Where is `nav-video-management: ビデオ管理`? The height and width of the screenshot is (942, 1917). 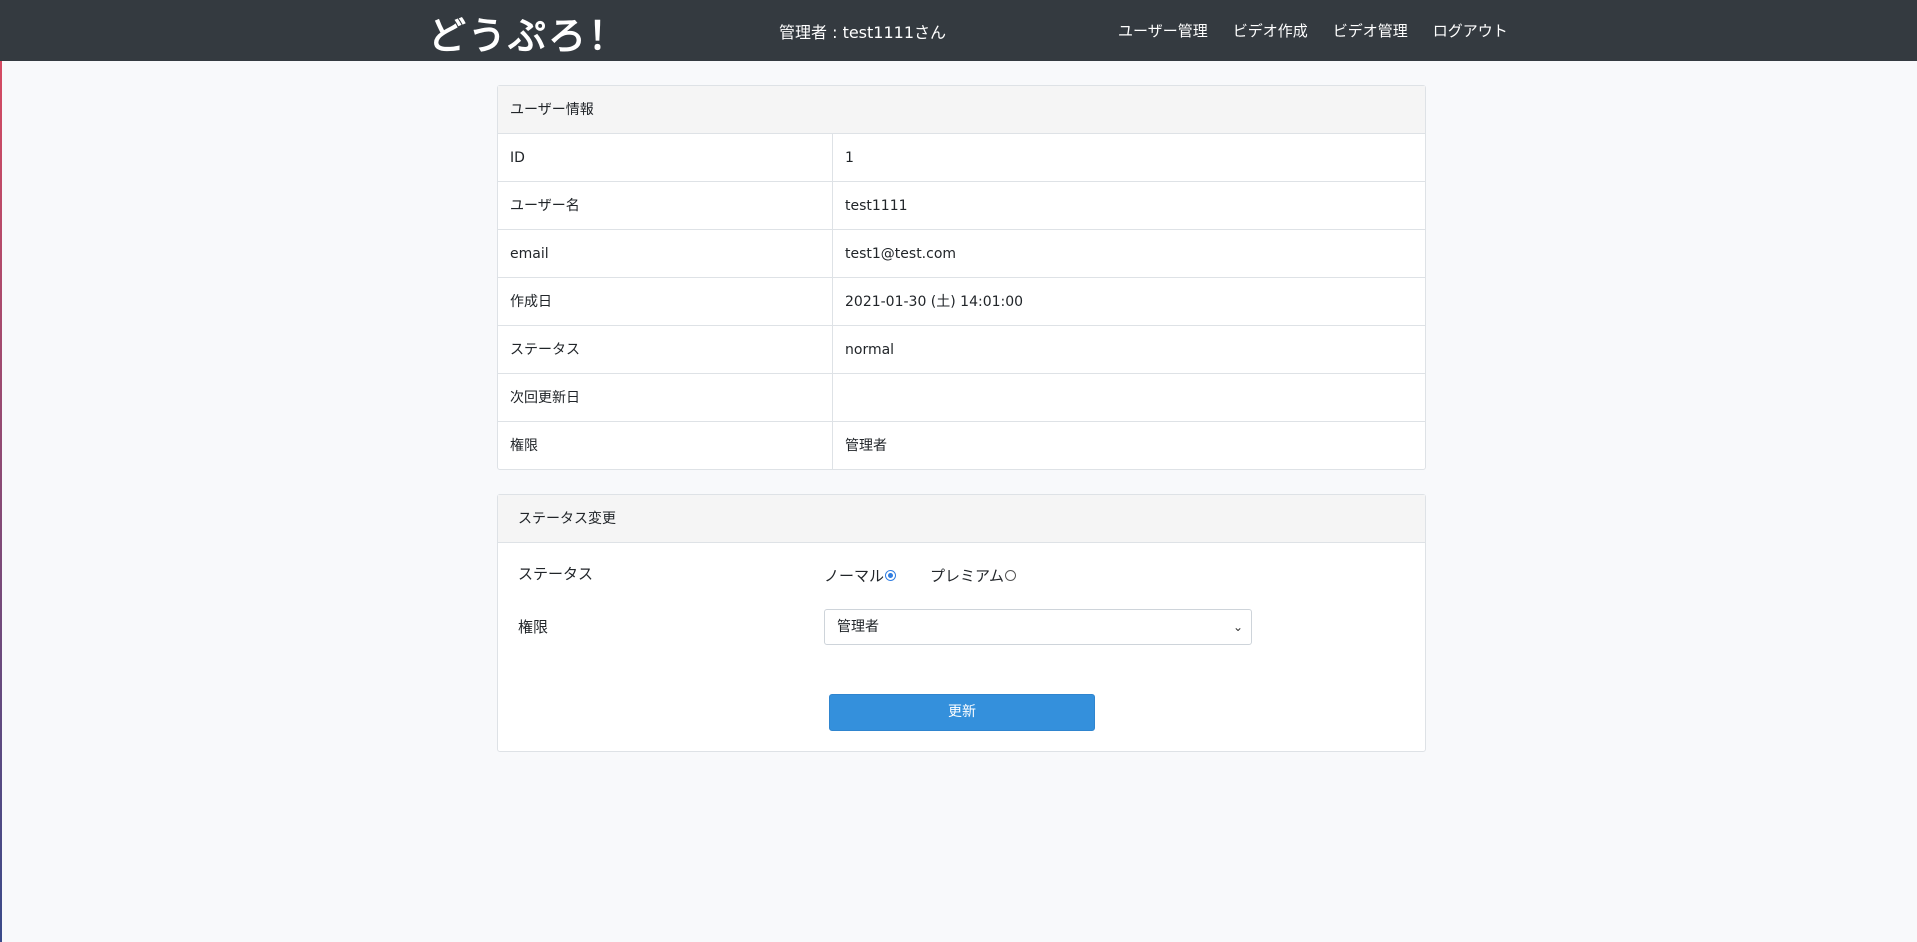
nav-video-management: ビデオ管理 is located at coordinates (1370, 30).